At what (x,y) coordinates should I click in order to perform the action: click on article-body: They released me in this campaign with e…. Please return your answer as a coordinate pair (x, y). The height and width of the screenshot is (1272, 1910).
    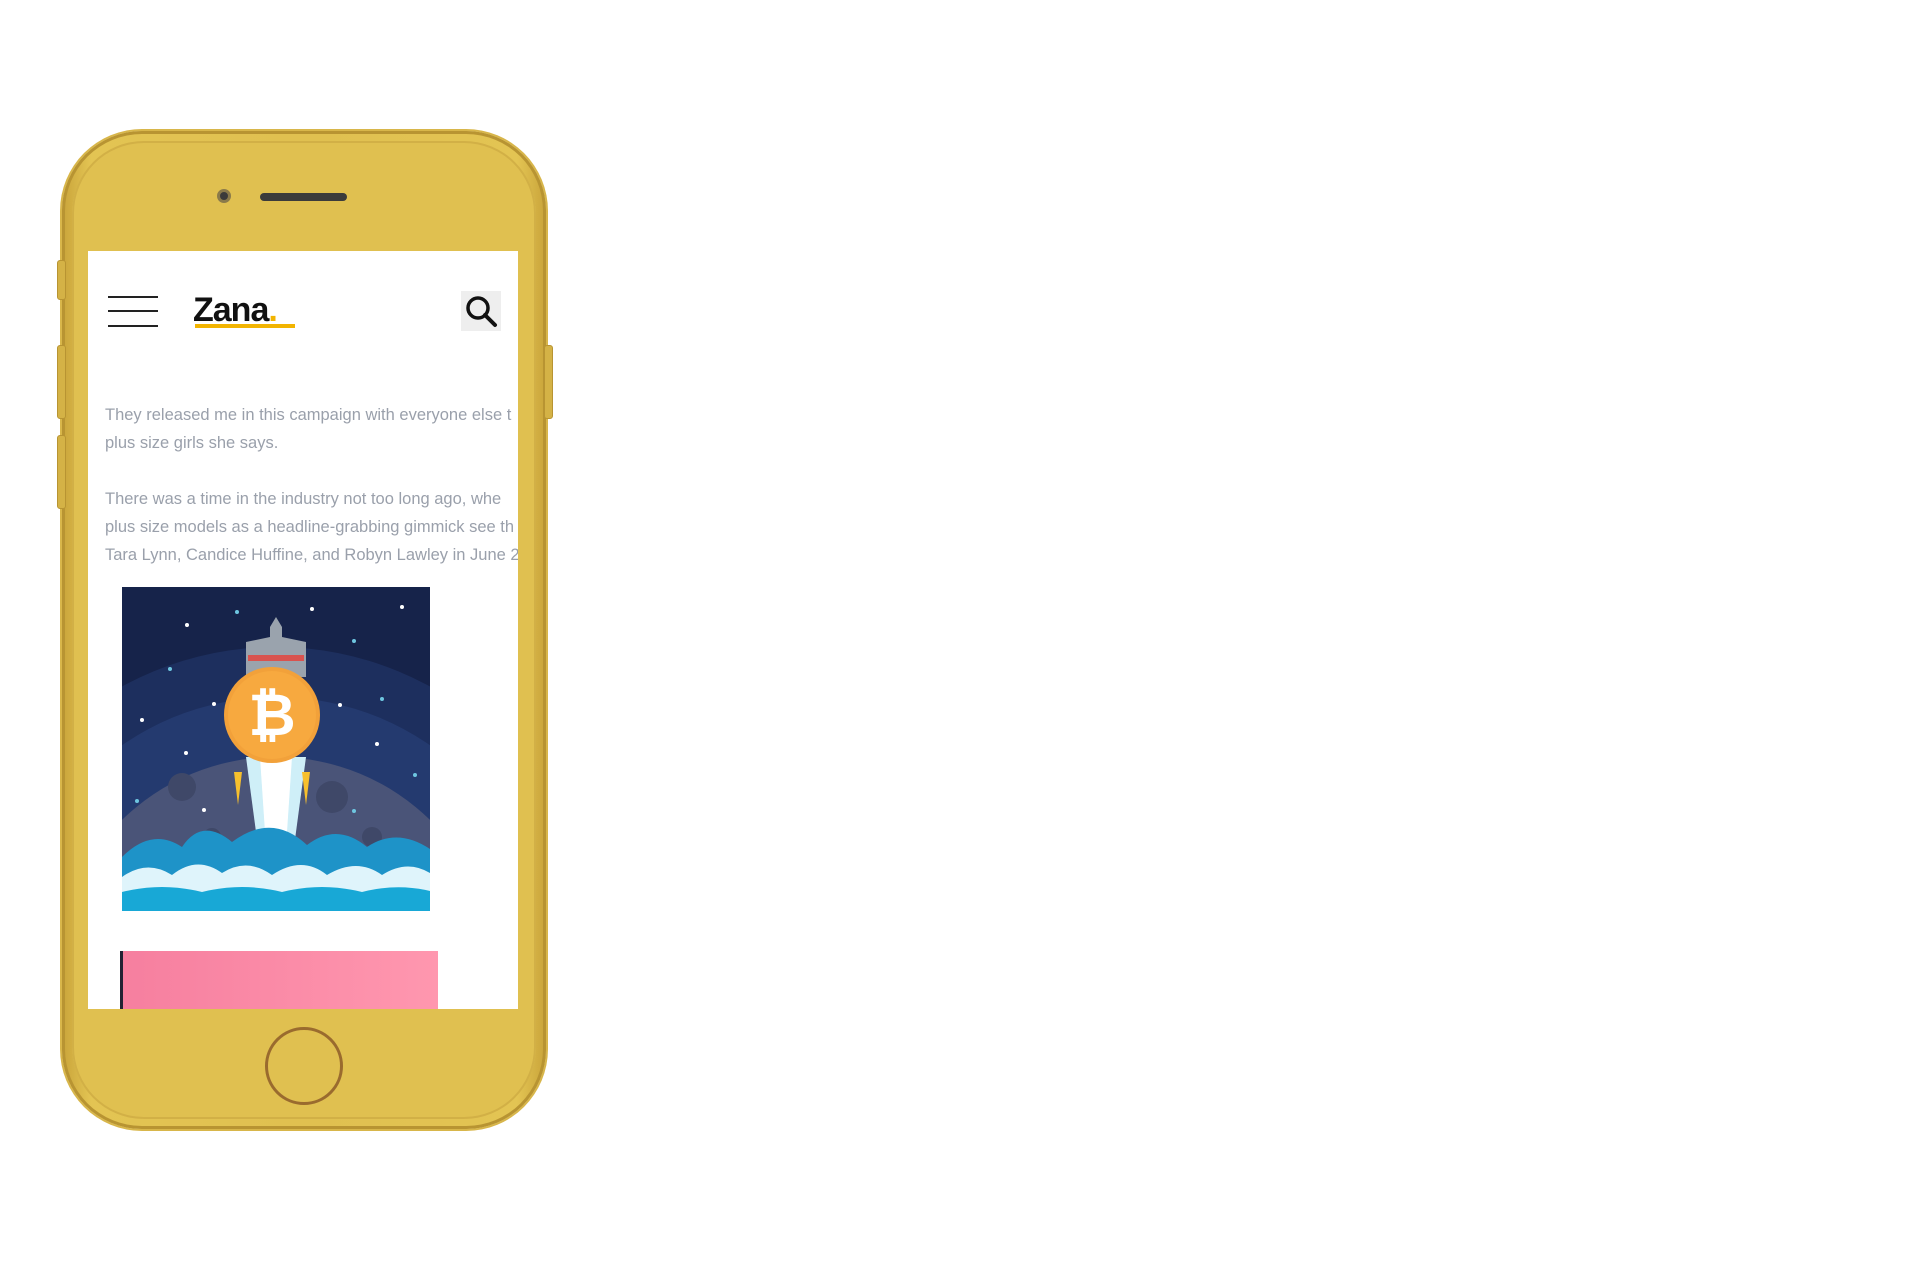
    Looking at the image, I should click on (311, 499).